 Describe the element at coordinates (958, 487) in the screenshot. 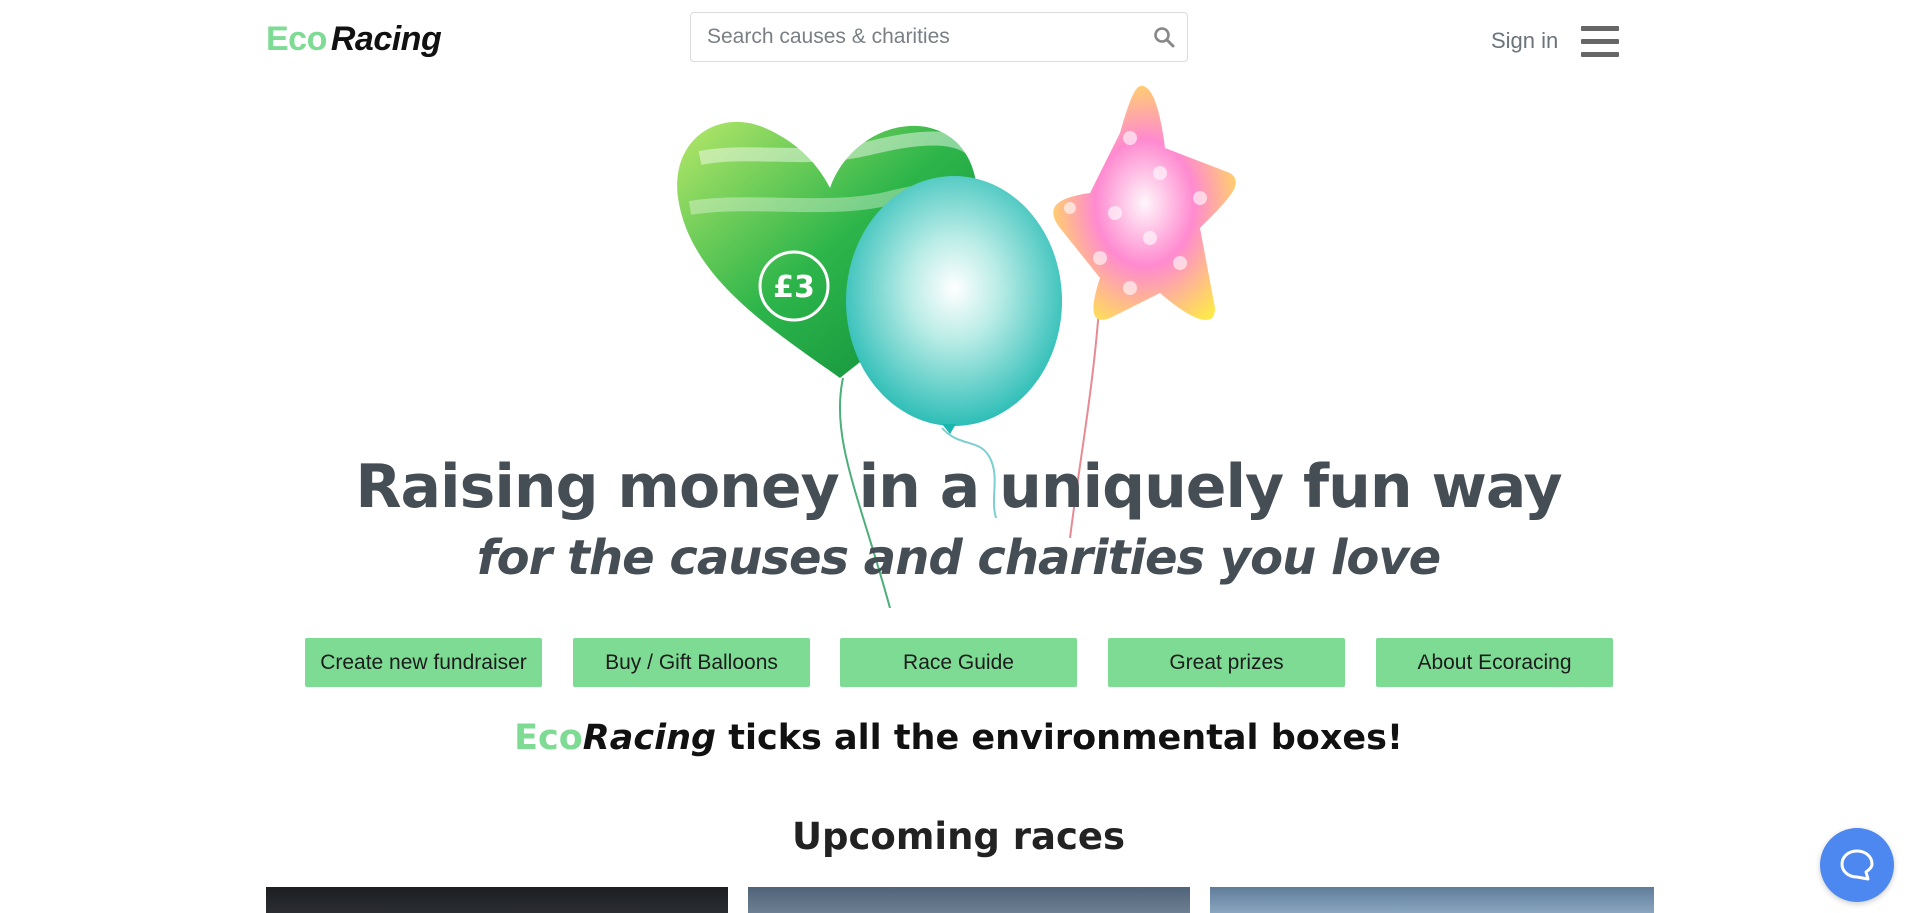

I see `hero-headline: Raising money in a uniquely fun way` at that location.